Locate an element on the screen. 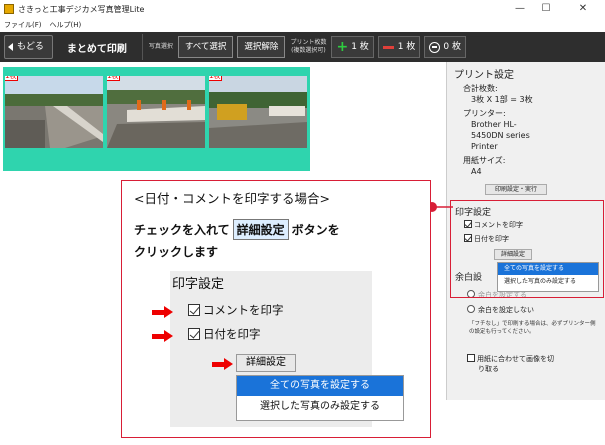  page-title: まとめて印刷 is located at coordinates (96, 49).